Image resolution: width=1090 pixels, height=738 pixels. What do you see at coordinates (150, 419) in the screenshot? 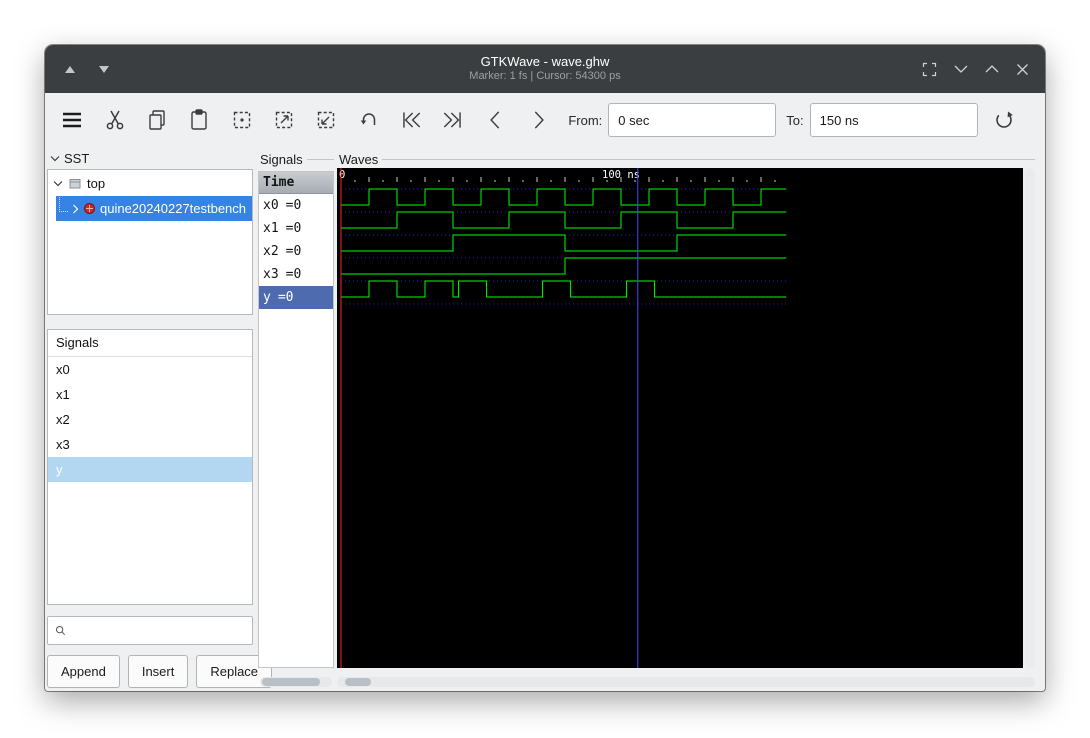
I see `signal-list-item: x2` at bounding box center [150, 419].